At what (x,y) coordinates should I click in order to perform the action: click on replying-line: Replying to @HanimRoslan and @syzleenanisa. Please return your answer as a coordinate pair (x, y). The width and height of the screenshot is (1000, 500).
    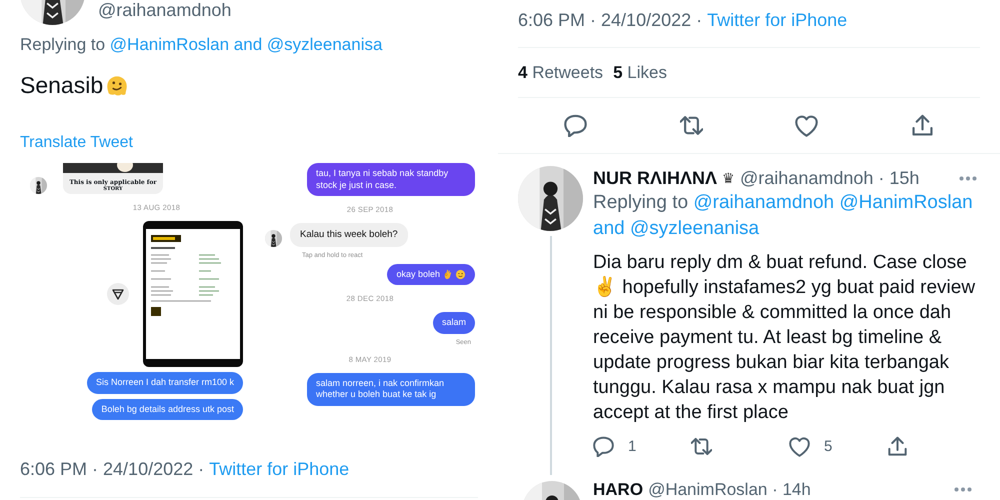
    Looking at the image, I should click on (202, 45).